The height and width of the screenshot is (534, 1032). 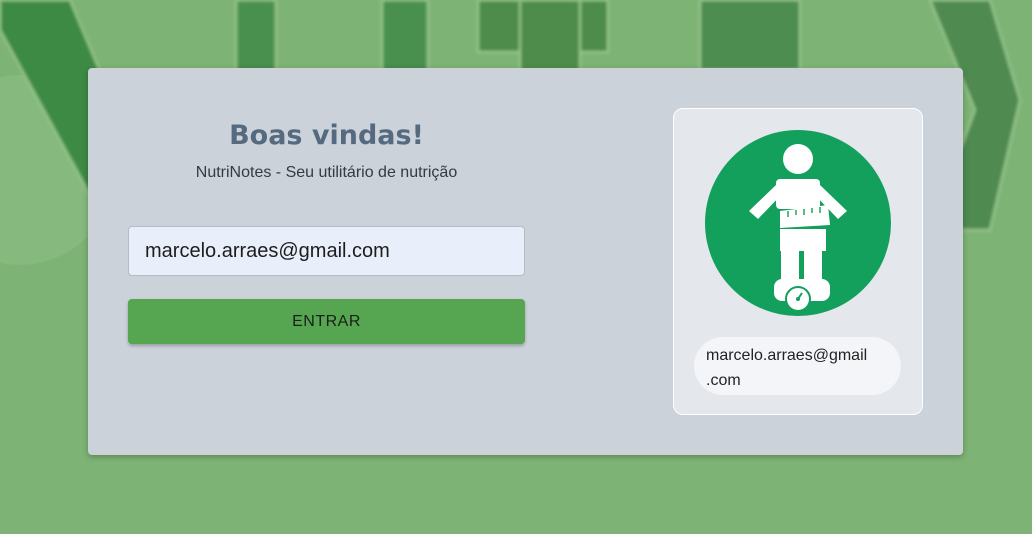 I want to click on email-field, so click(x=326, y=251).